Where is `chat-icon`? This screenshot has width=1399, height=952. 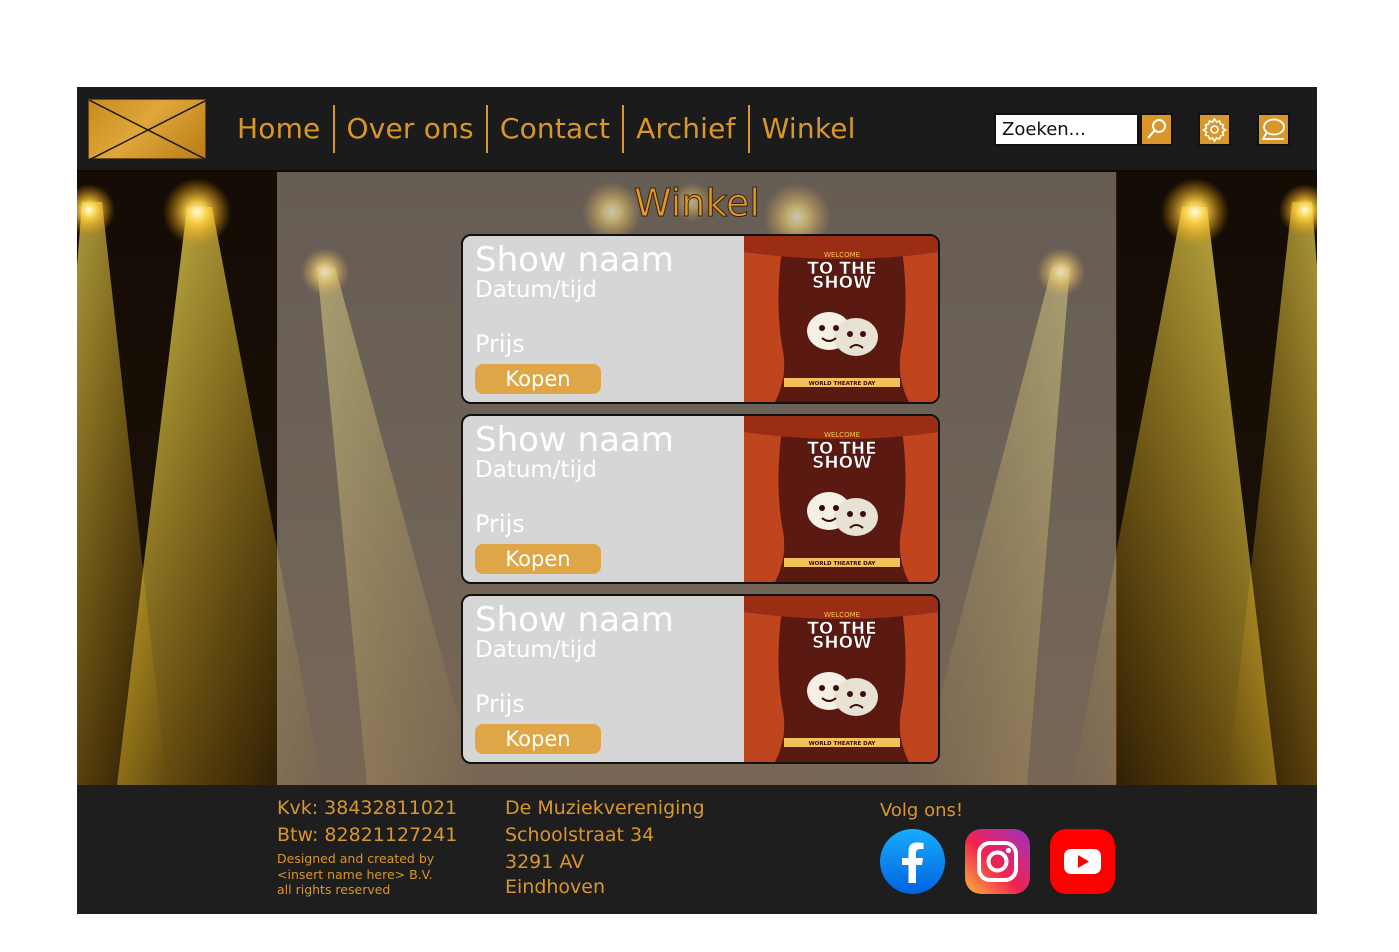 chat-icon is located at coordinates (1273, 129).